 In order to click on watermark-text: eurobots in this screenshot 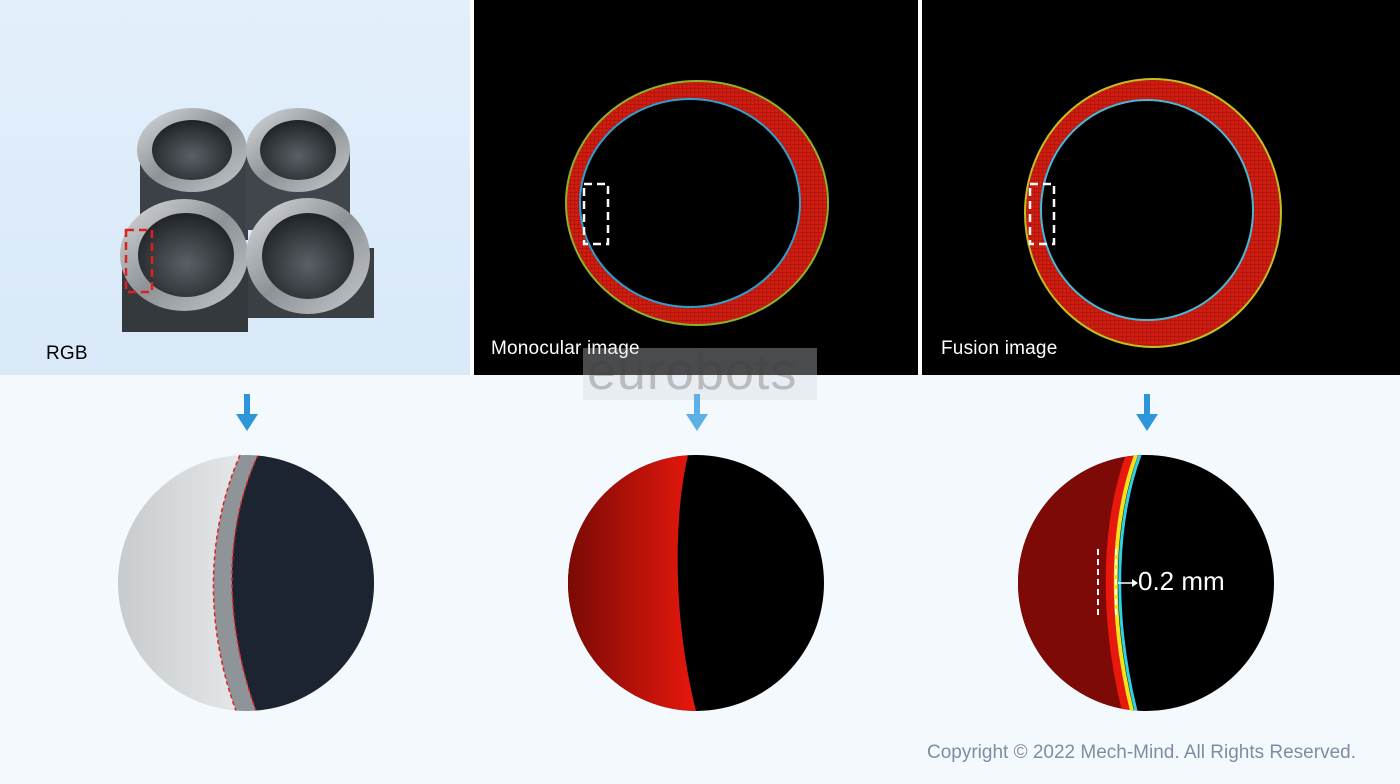, I will do `click(692, 374)`.